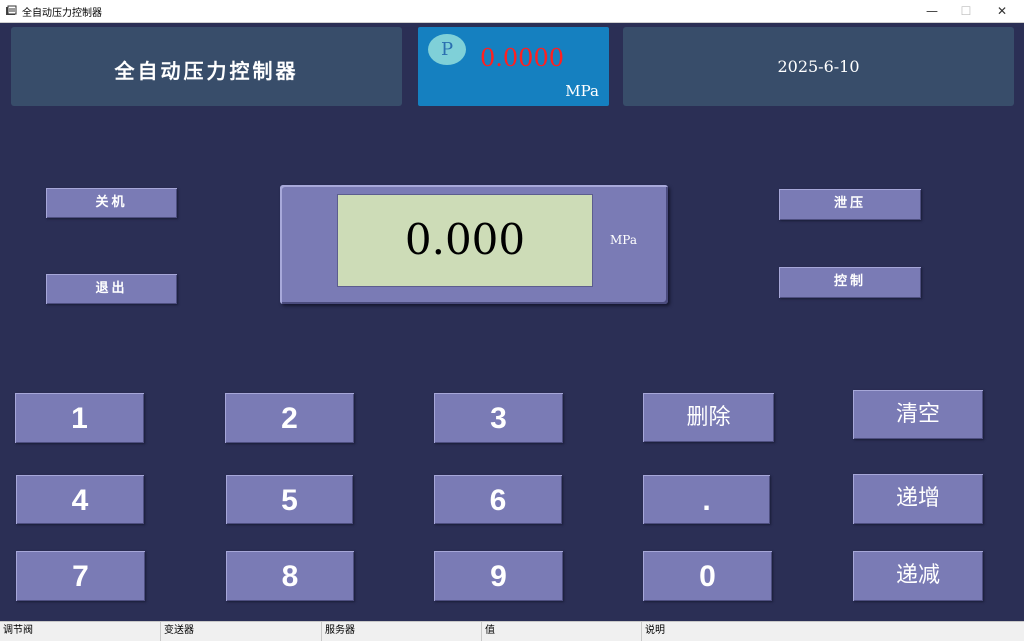 The width and height of the screenshot is (1024, 641). I want to click on app-title: 全自动压力控制器, so click(206, 71).